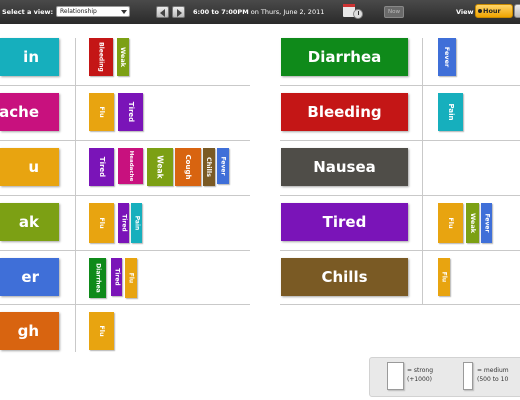 The width and height of the screenshot is (520, 400). What do you see at coordinates (422, 171) in the screenshot?
I see `column-divider-right` at bounding box center [422, 171].